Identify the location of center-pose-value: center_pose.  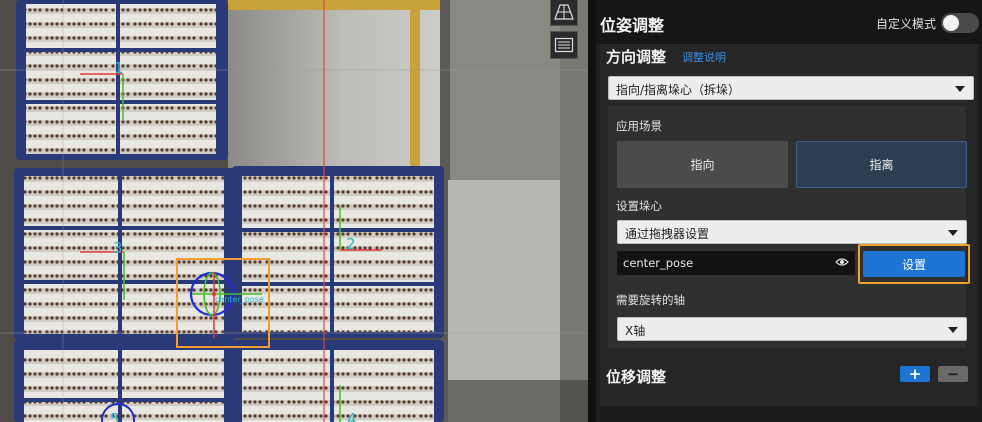
(658, 263).